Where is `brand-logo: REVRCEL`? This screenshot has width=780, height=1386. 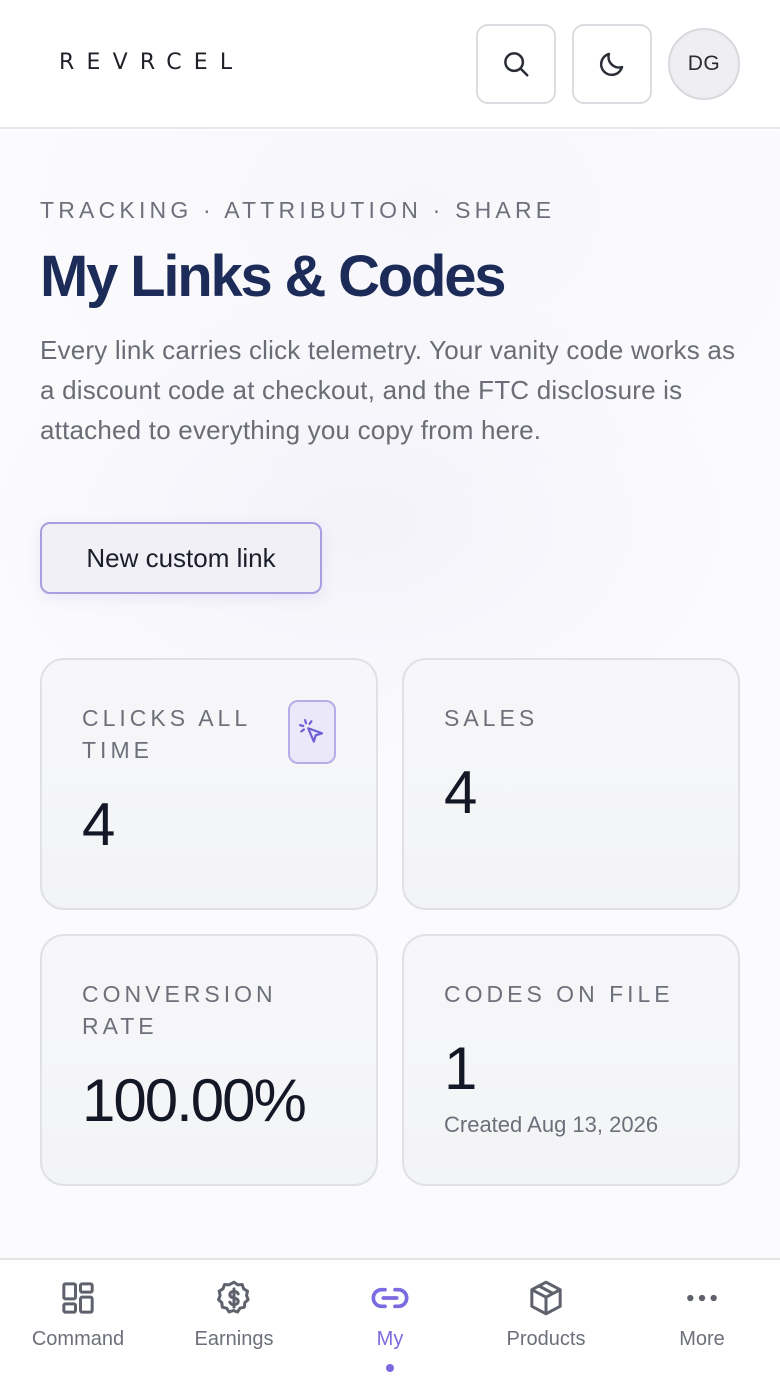
brand-logo: REVRCEL is located at coordinates (151, 62).